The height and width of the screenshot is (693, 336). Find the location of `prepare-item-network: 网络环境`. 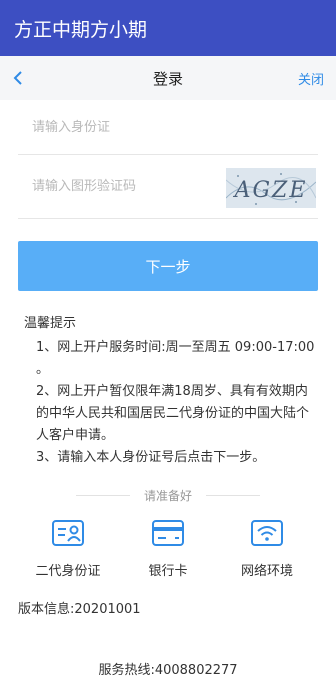

prepare-item-network: 网络环境 is located at coordinates (267, 547).